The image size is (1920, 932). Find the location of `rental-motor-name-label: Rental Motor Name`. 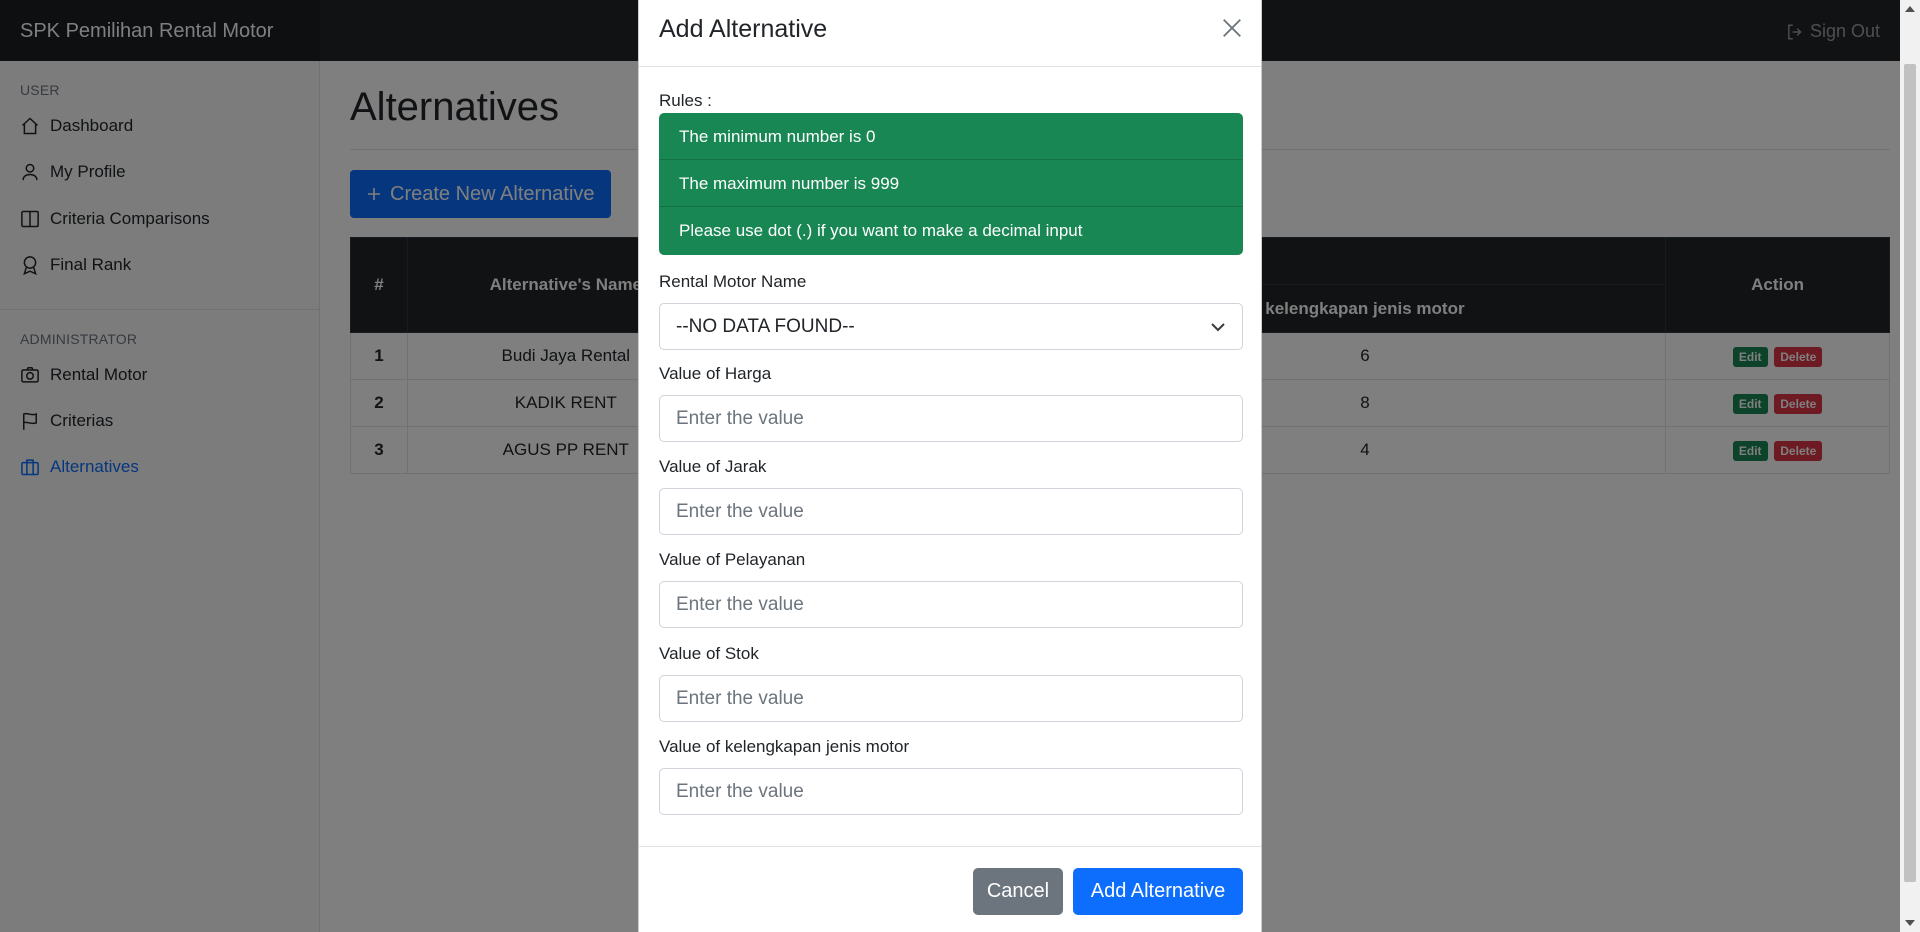

rental-motor-name-label: Rental Motor Name is located at coordinates (733, 281).